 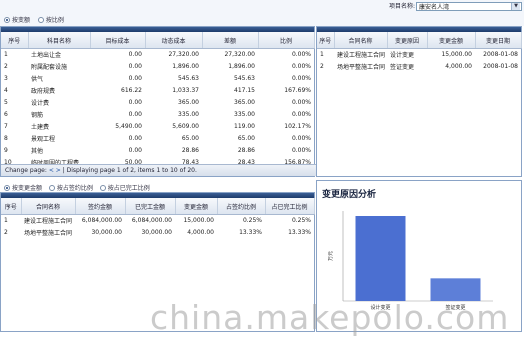 What do you see at coordinates (241, 220) in the screenshot?
I see `table-cell: 0.25%` at bounding box center [241, 220].